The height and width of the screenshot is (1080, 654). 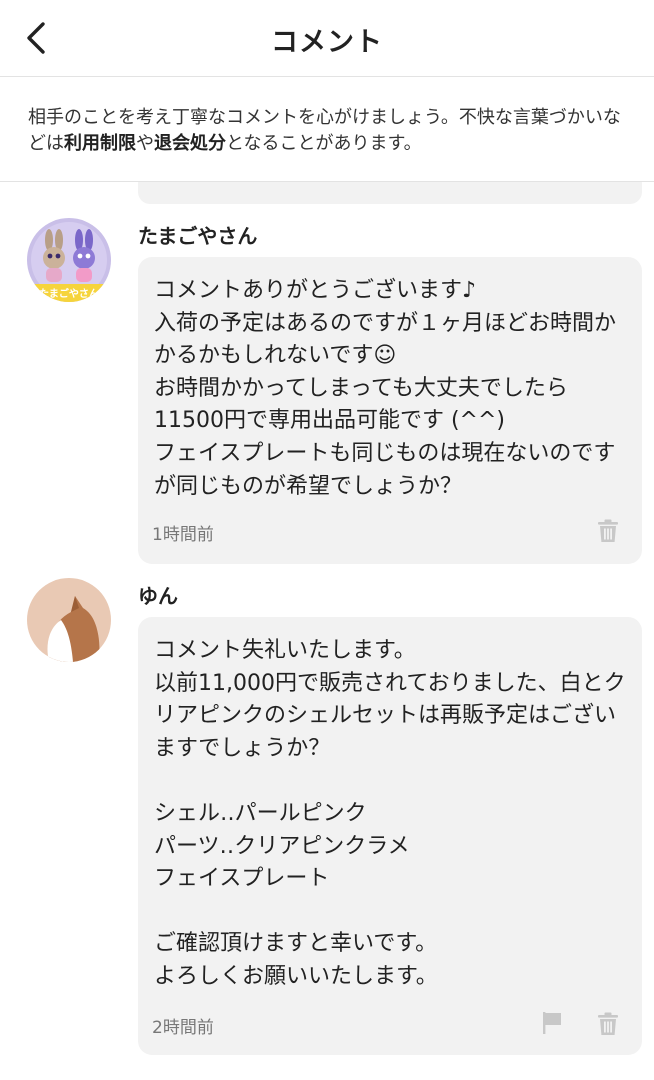 I want to click on previous-comment-bubble, so click(x=390, y=193).